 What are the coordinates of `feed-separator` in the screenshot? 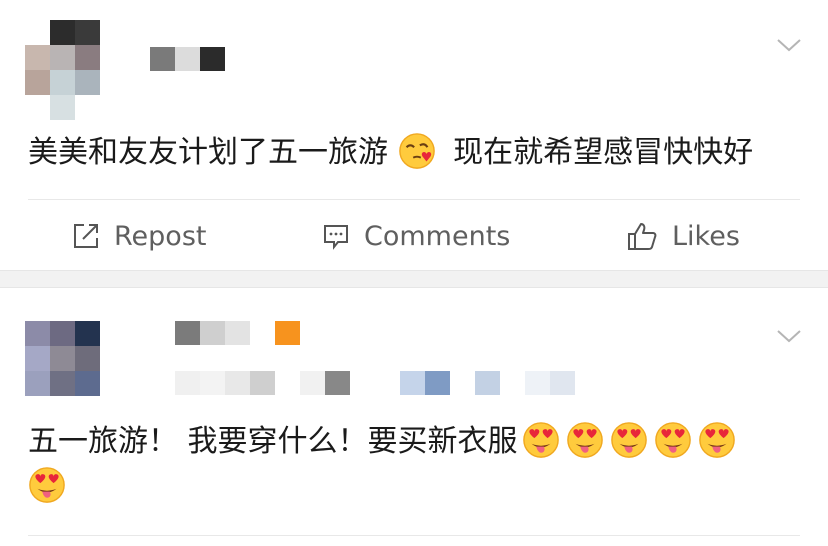 It's located at (414, 279).